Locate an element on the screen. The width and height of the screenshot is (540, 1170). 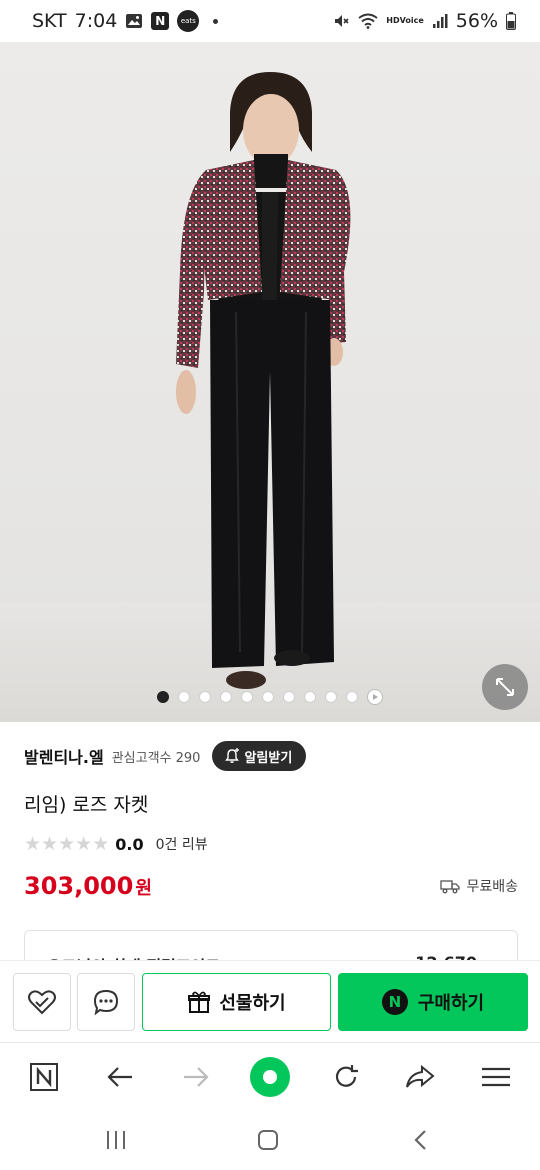
share-button is located at coordinates (420, 1077).